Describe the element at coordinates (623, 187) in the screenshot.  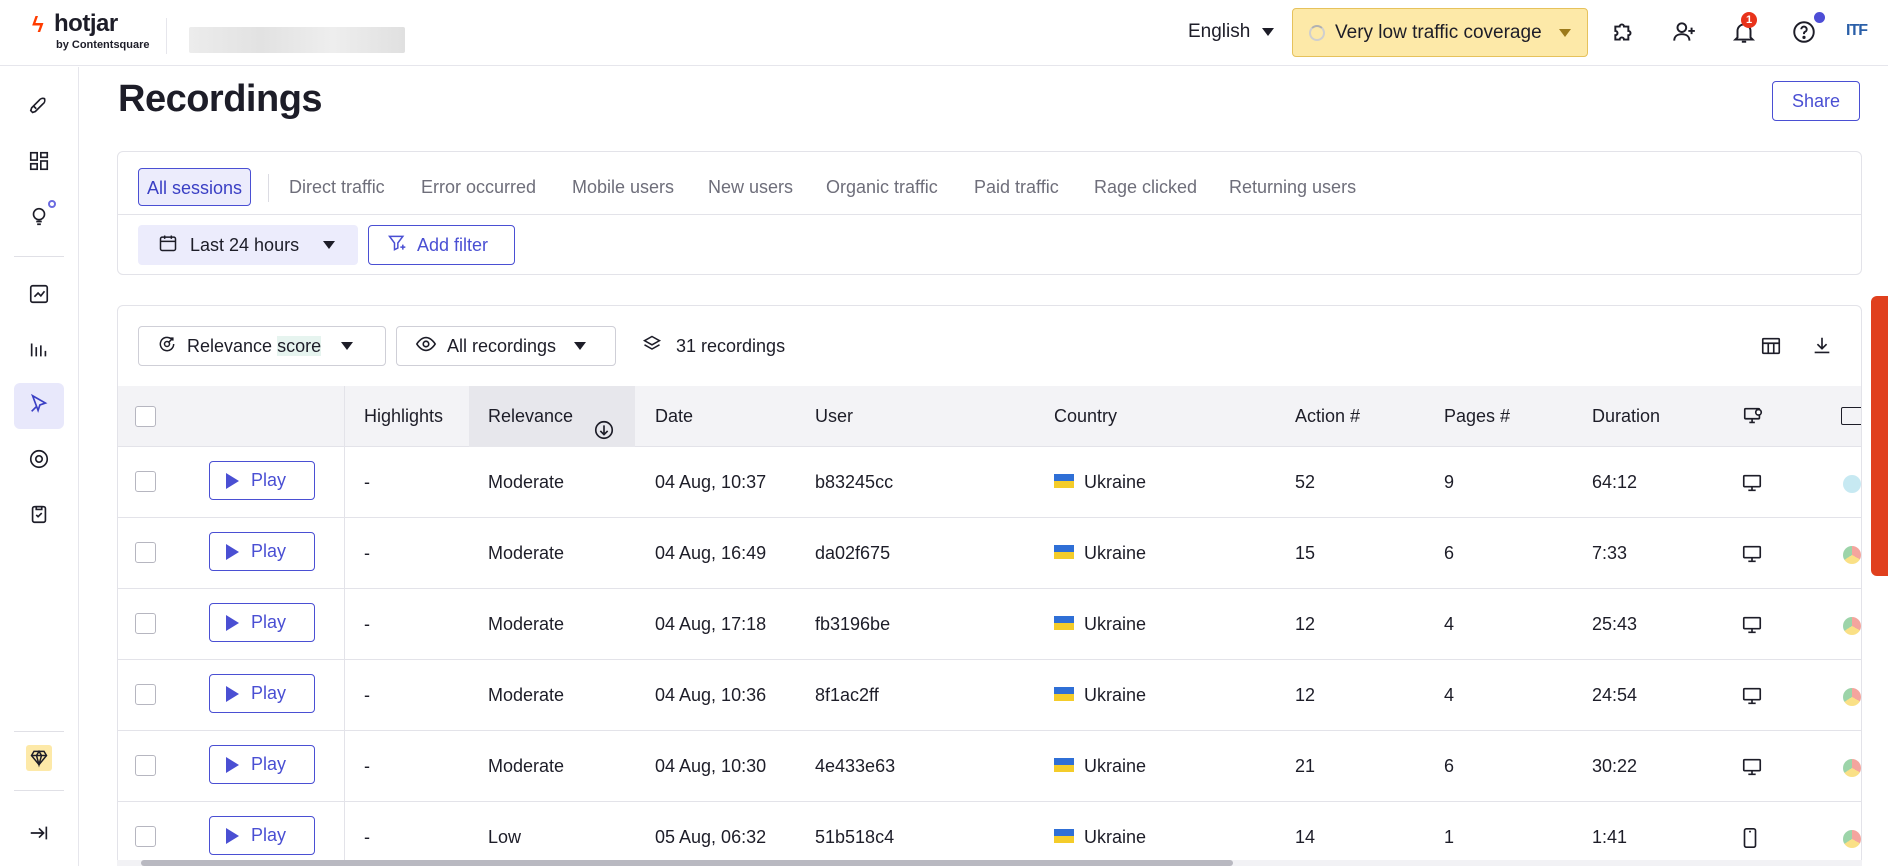
I see `segment-tab-mobile-users: Mobile users` at that location.